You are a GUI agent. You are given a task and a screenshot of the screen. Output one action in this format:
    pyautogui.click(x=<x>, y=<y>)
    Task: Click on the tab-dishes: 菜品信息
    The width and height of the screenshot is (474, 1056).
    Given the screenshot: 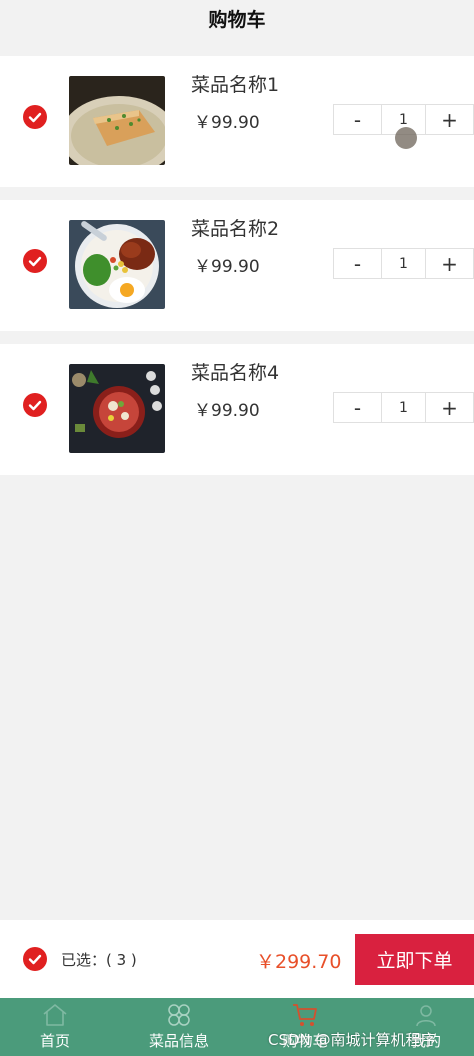 What is the action you would take?
    pyautogui.click(x=179, y=1026)
    